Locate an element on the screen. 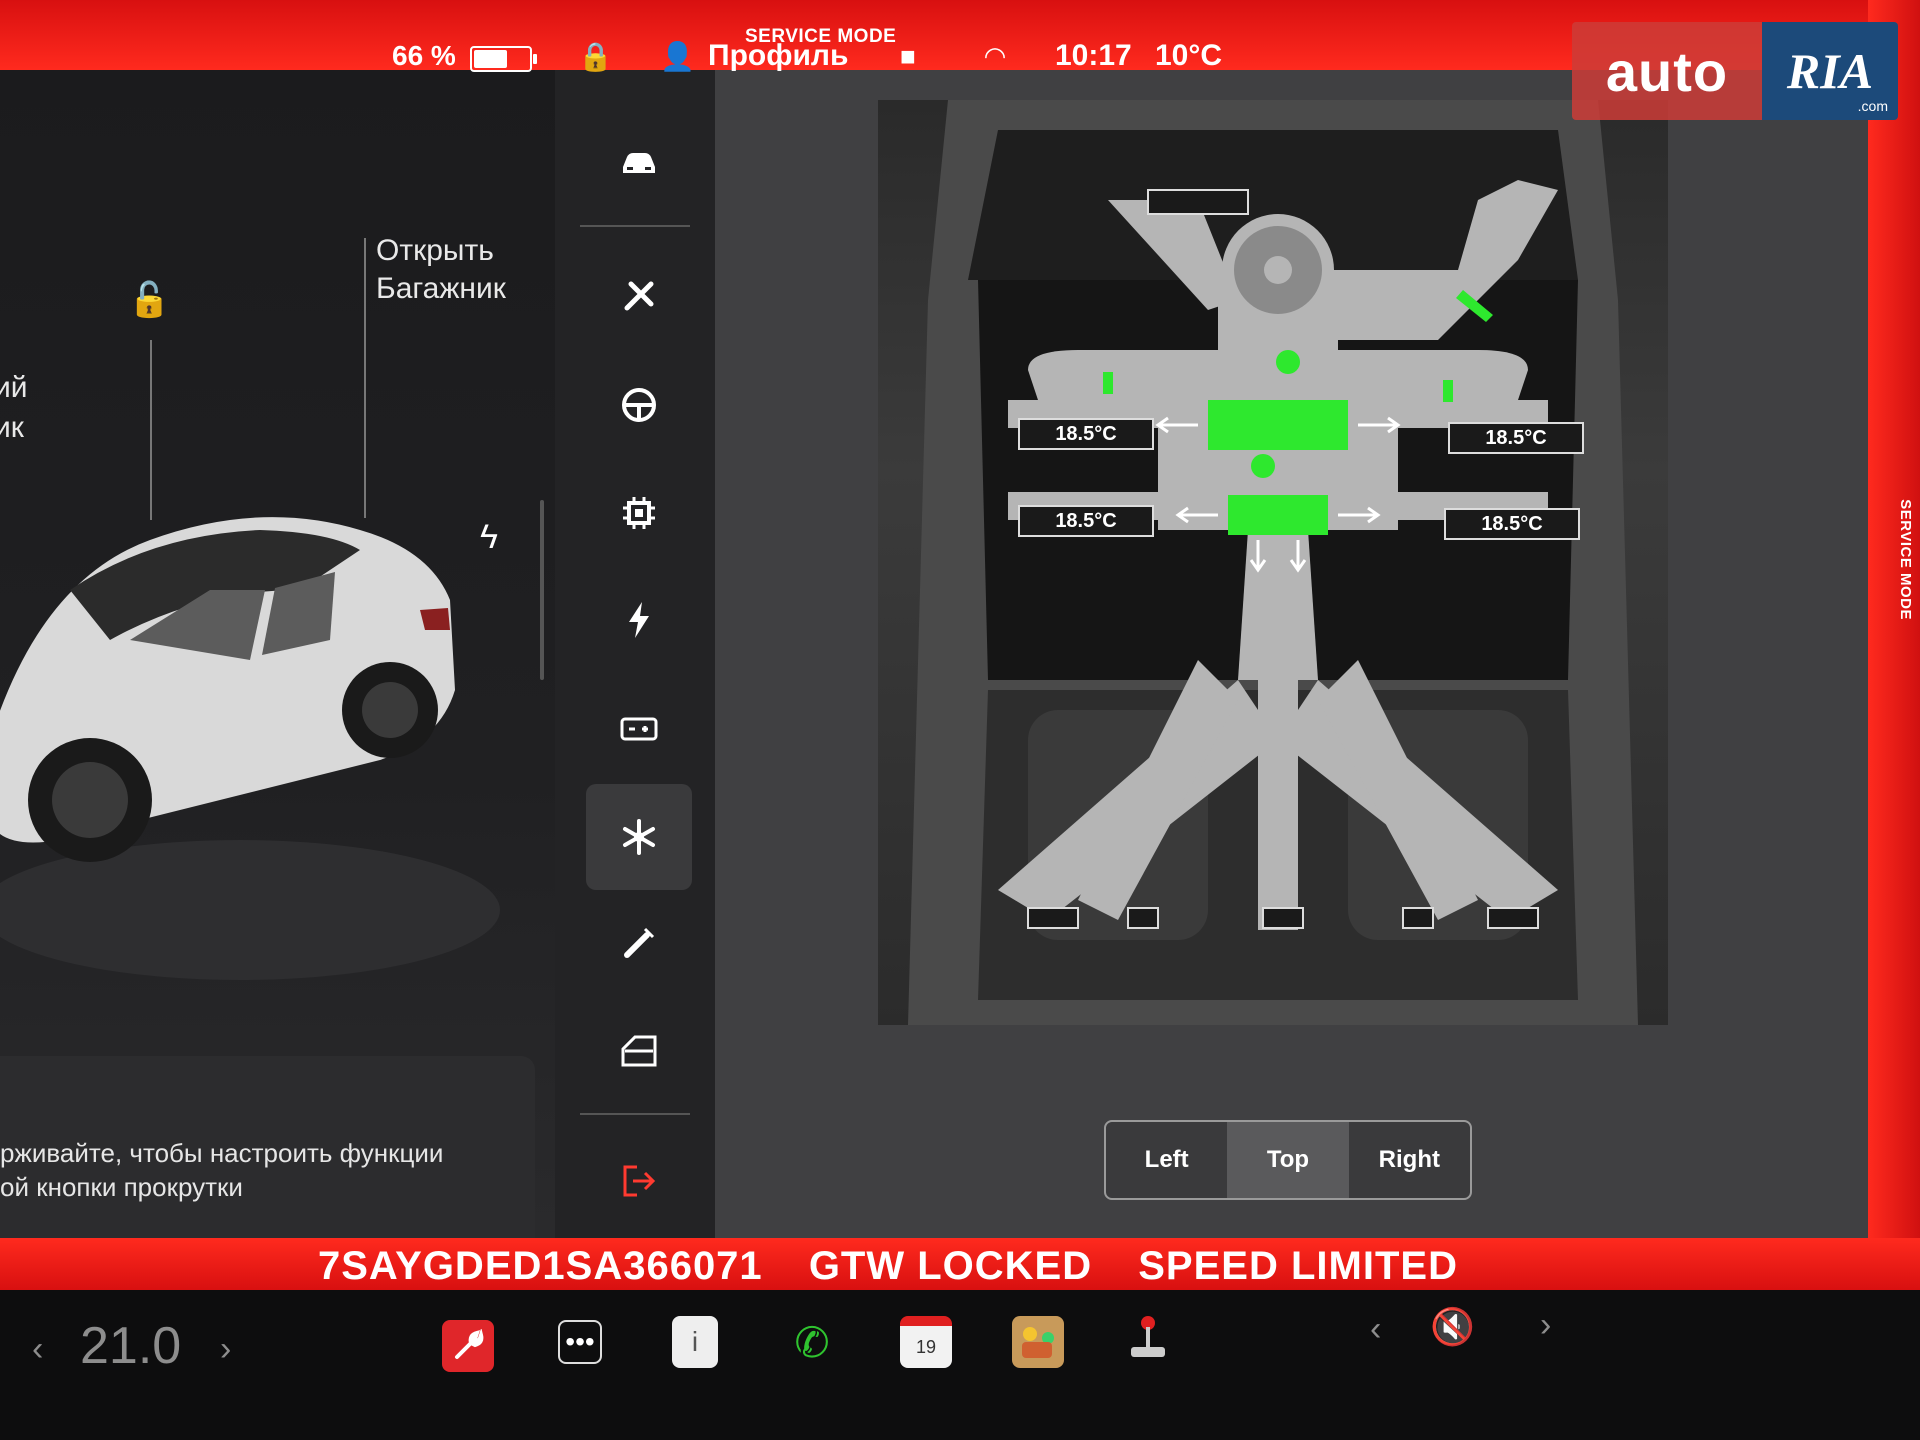  outside-temperature: 10°C is located at coordinates (1189, 55).